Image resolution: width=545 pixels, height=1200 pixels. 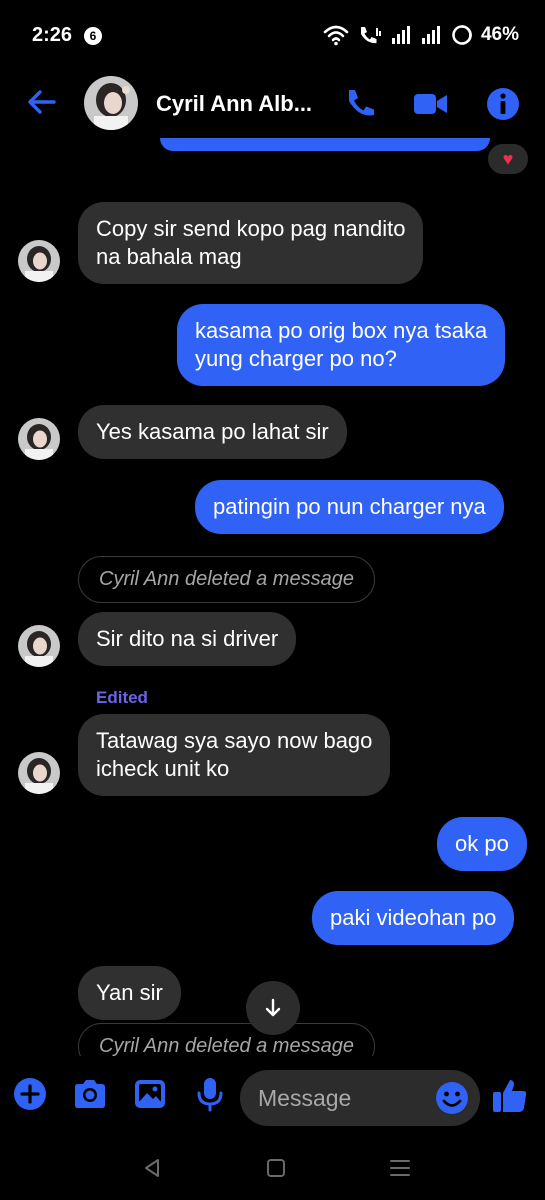 What do you see at coordinates (370, 35) in the screenshot?
I see `volte-call-icon` at bounding box center [370, 35].